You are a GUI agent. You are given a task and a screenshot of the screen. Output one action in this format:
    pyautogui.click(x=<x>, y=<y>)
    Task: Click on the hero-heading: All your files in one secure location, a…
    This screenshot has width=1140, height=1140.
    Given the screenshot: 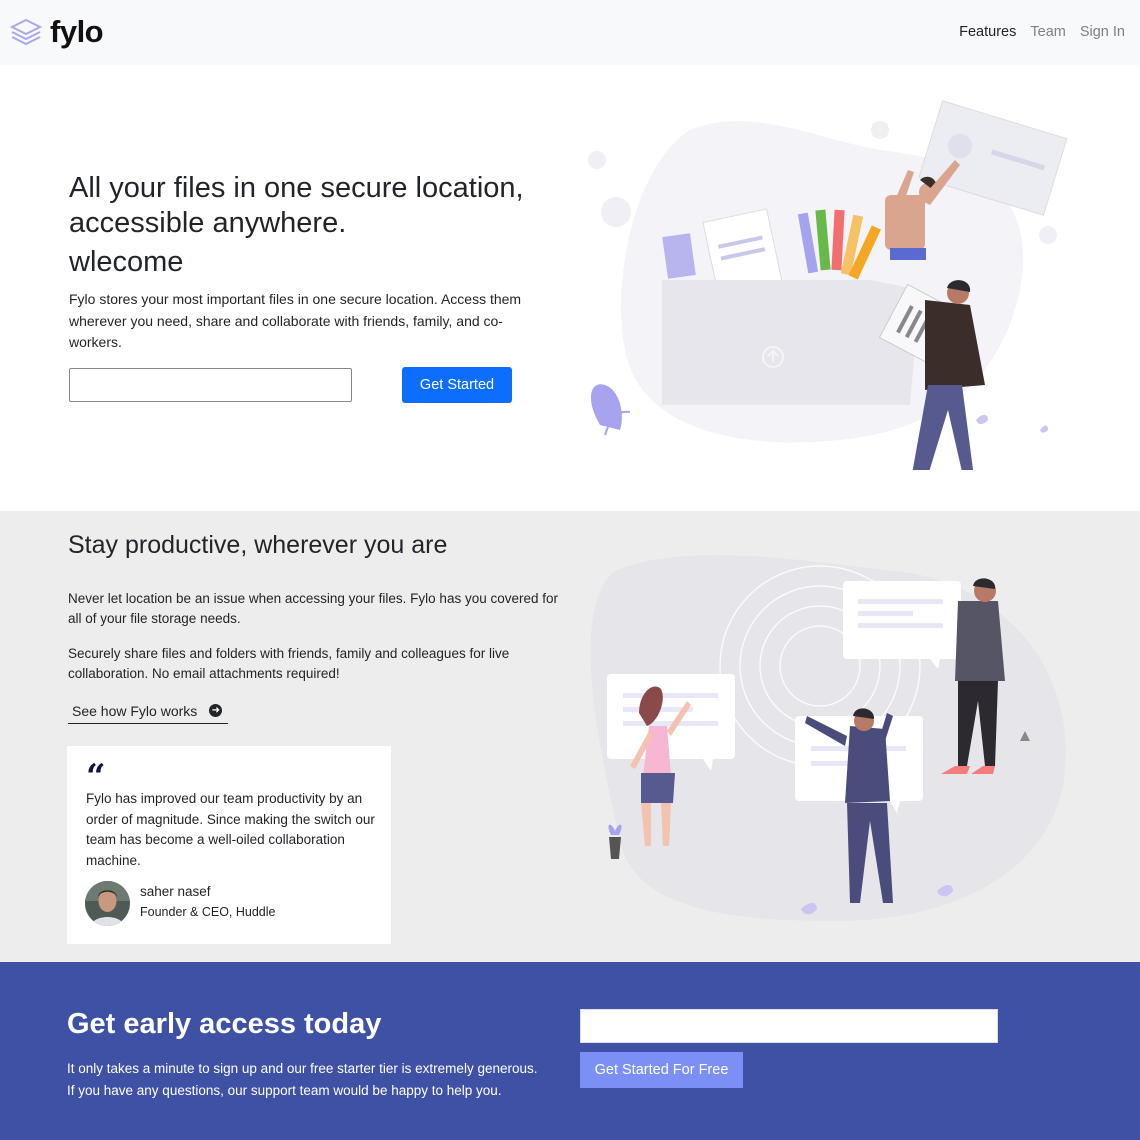 What is the action you would take?
    pyautogui.click(x=296, y=205)
    